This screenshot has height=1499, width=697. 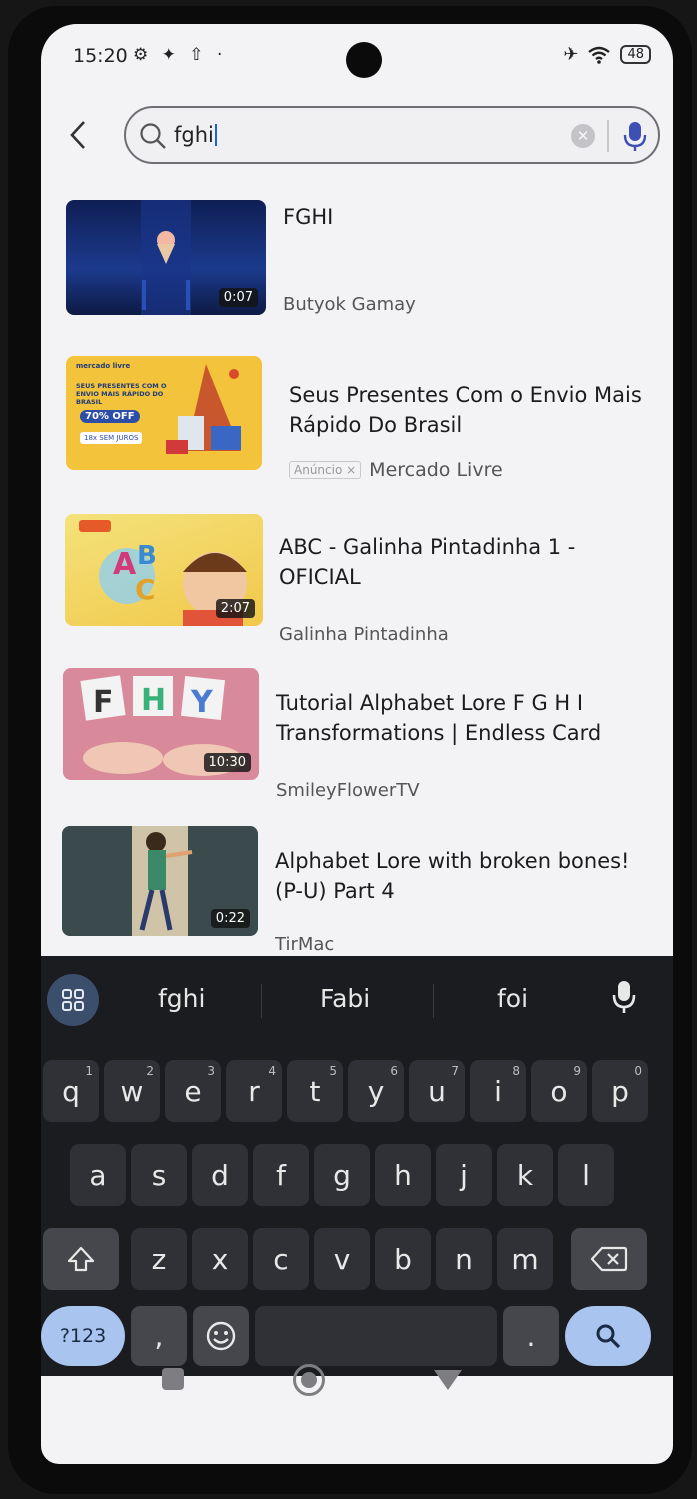 I want to click on key-x: x, so click(x=220, y=1259).